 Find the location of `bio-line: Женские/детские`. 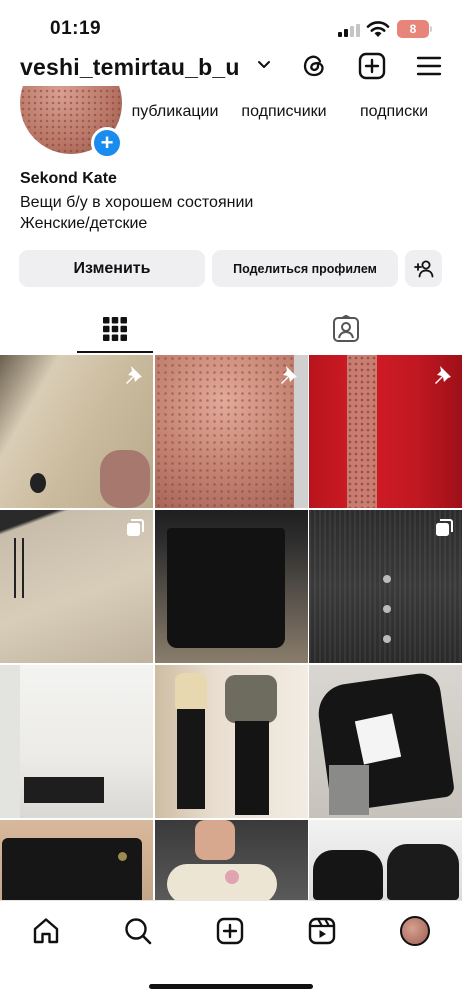

bio-line: Женские/детские is located at coordinates (84, 223).